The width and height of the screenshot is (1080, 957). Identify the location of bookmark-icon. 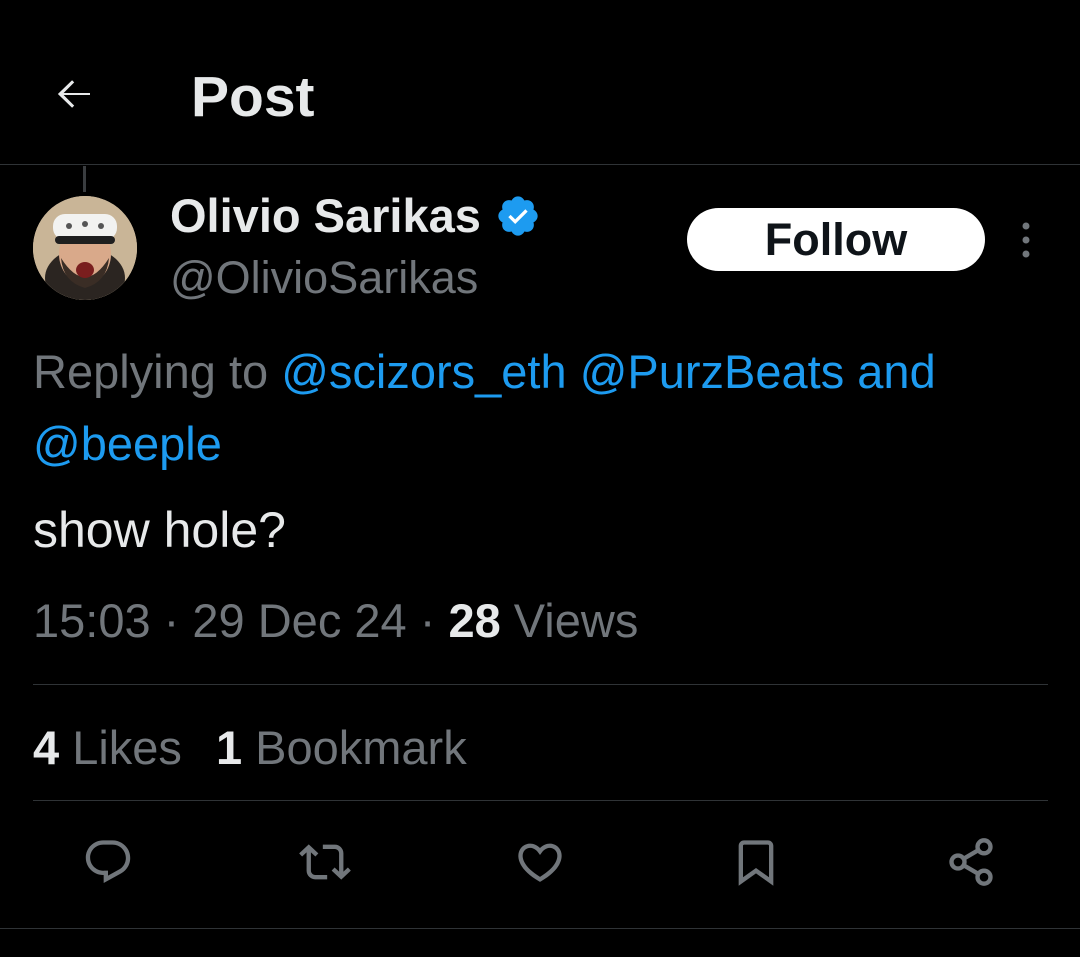
(756, 863).